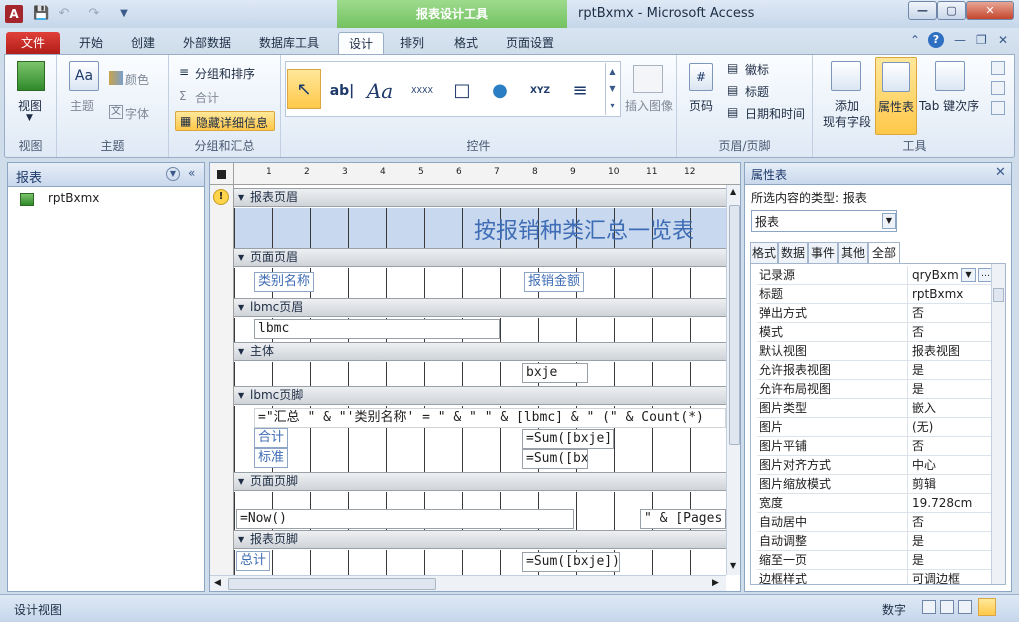 This screenshot has height=622, width=1019. What do you see at coordinates (846, 76) in the screenshot?
I see `add-fields-icon` at bounding box center [846, 76].